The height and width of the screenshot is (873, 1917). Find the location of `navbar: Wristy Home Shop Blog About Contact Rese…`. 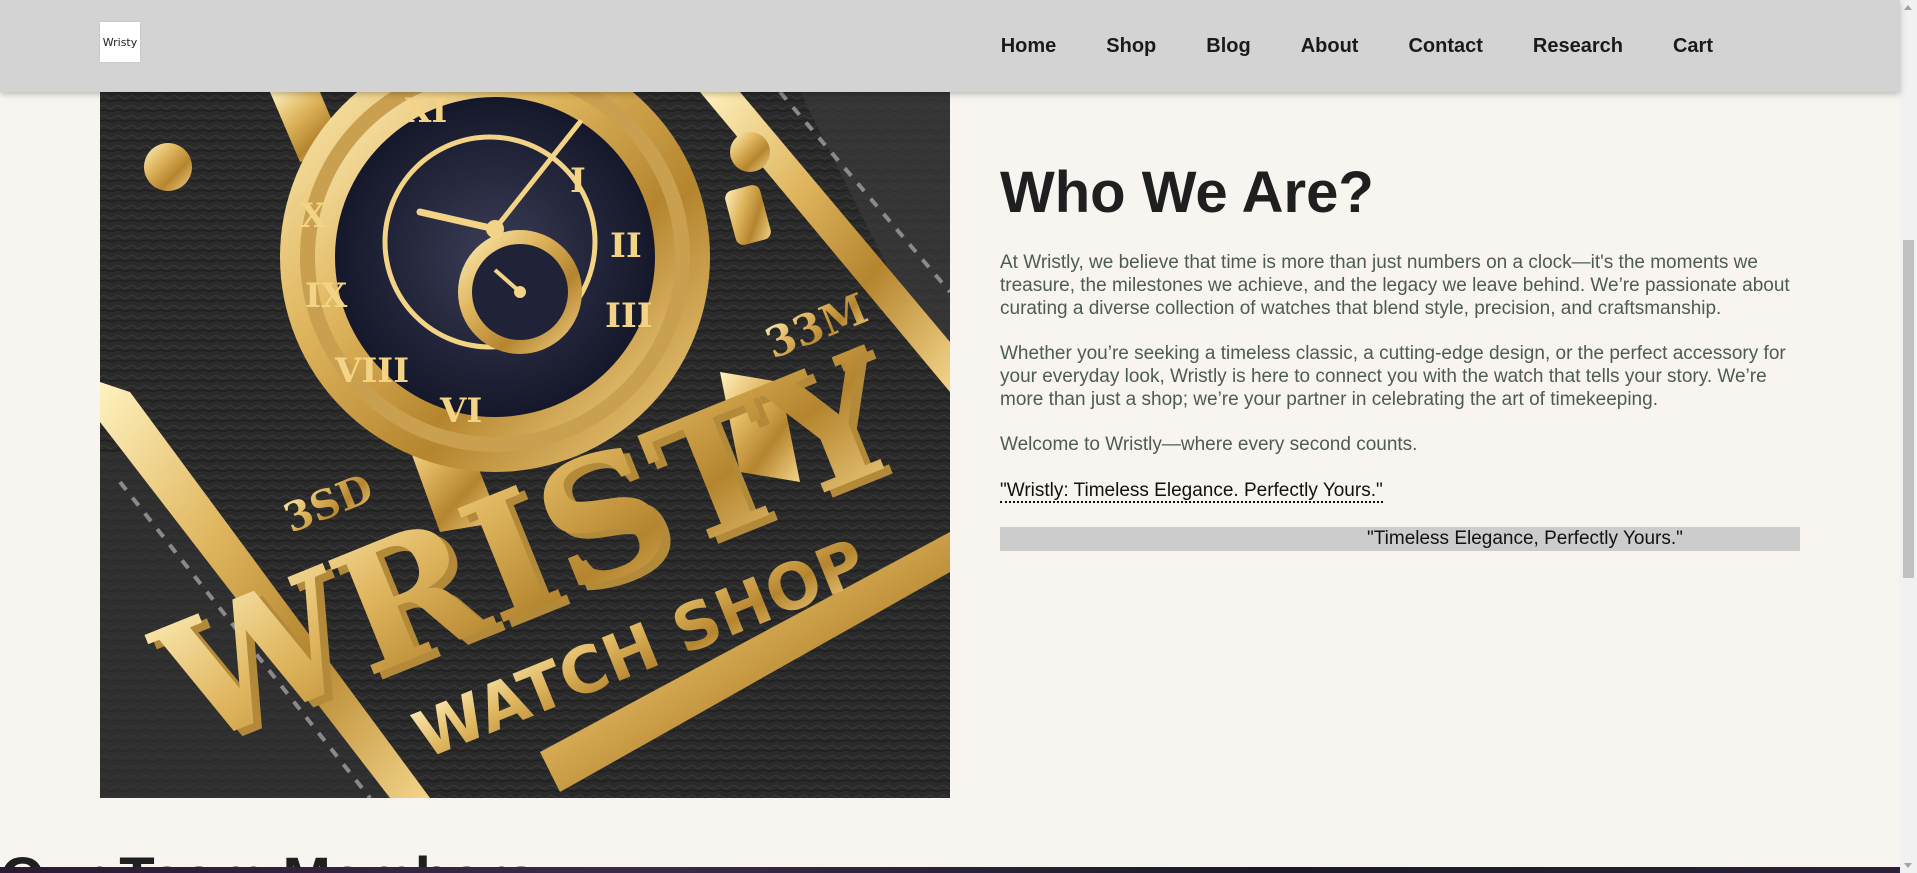

navbar: Wristy Home Shop Blog About Contact Rese… is located at coordinates (950, 46).